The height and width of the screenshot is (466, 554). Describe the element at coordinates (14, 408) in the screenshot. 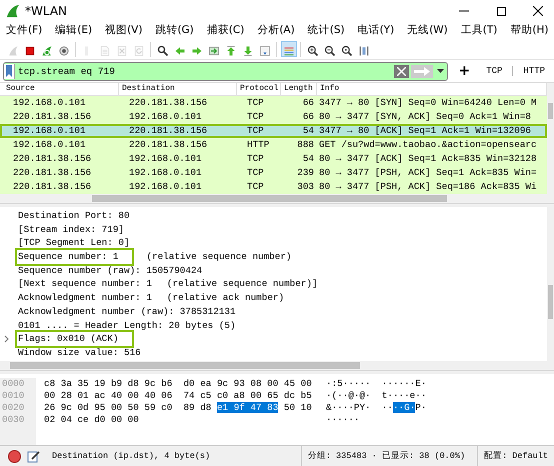

I see `offset-label: 0020` at that location.